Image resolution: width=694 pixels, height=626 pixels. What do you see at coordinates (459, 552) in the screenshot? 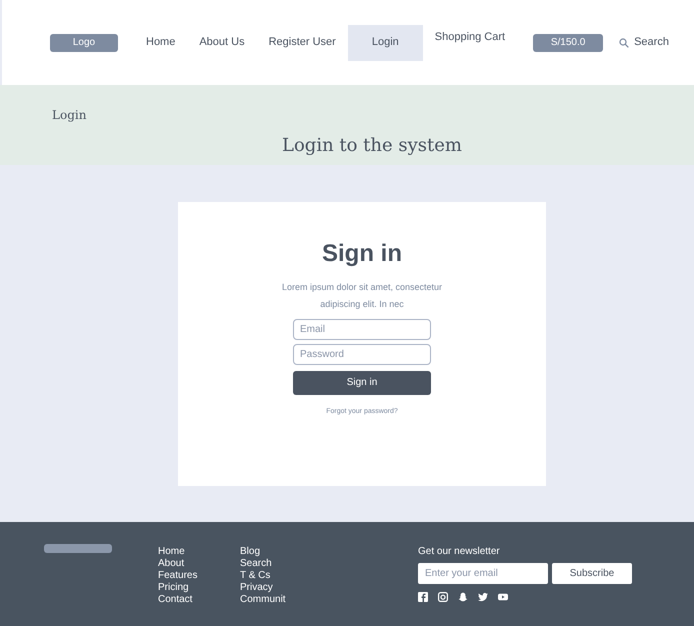
I see `newsletter-title: Get our newsletter` at bounding box center [459, 552].